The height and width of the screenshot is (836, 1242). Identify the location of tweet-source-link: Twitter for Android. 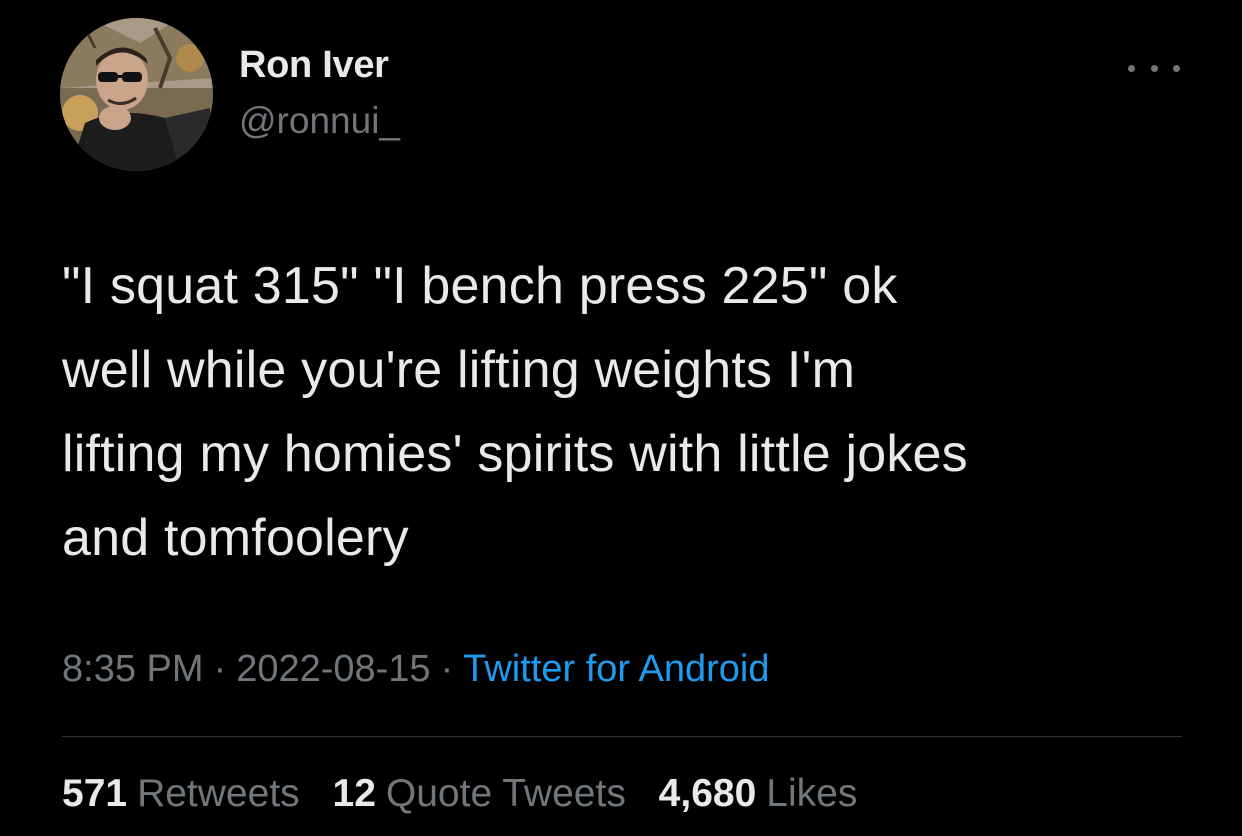
(616, 669).